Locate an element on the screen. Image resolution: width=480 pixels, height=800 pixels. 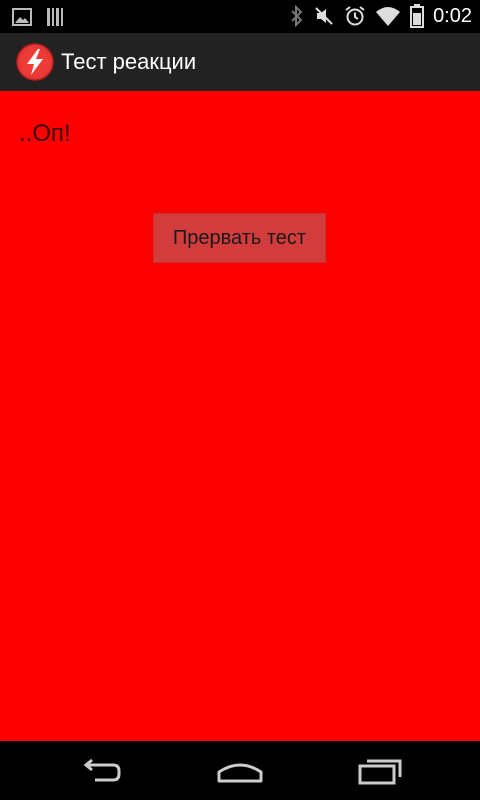
status-system-icons: 0:02 is located at coordinates (381, 16).